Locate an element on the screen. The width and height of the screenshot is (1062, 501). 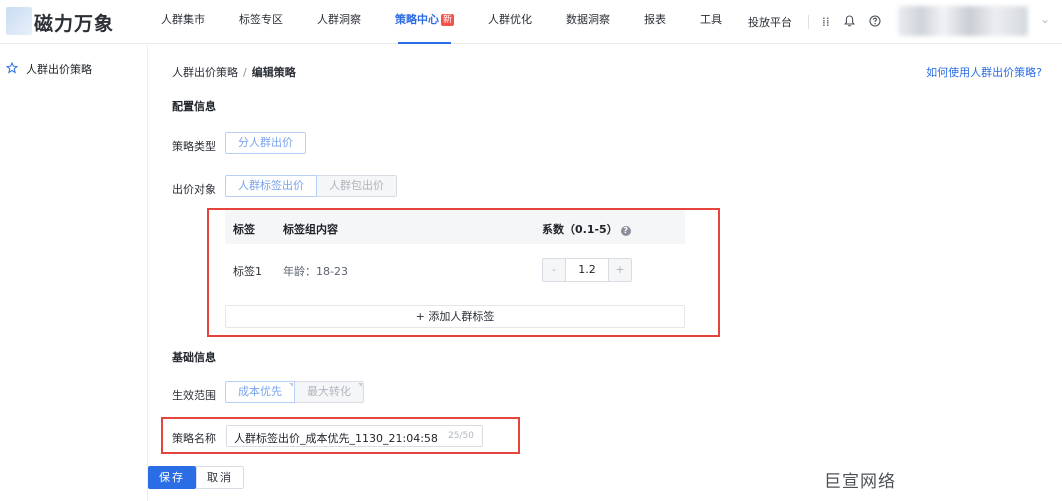
strategy-icon is located at coordinates (12, 69).